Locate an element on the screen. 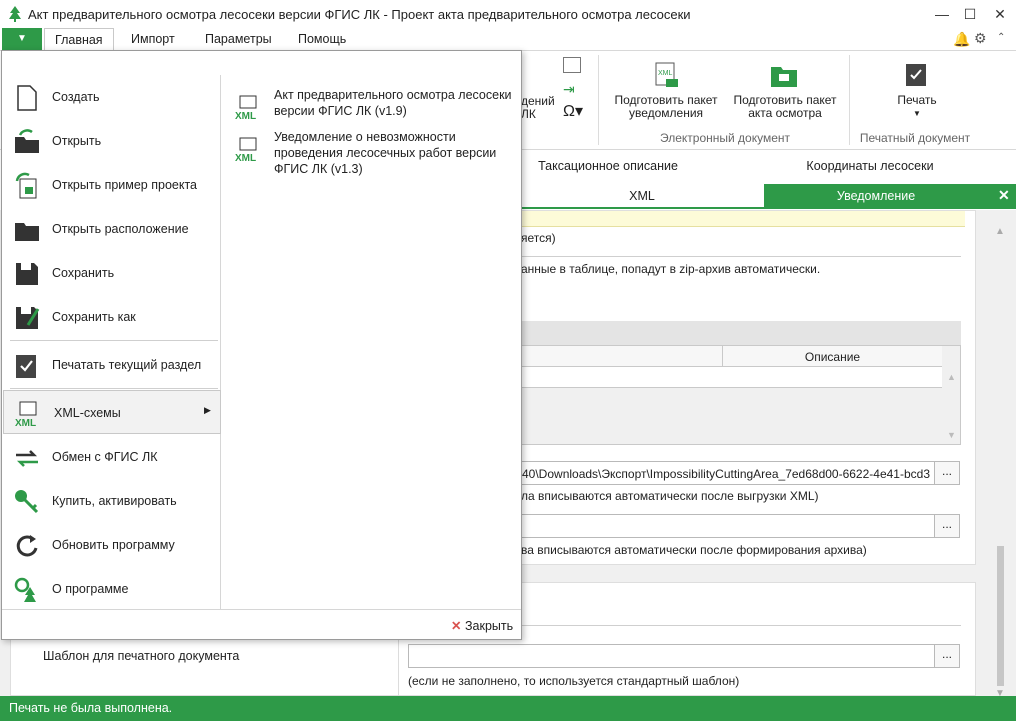 The width and height of the screenshot is (1016, 721). tab-notice-label: Уведомление is located at coordinates (876, 196).